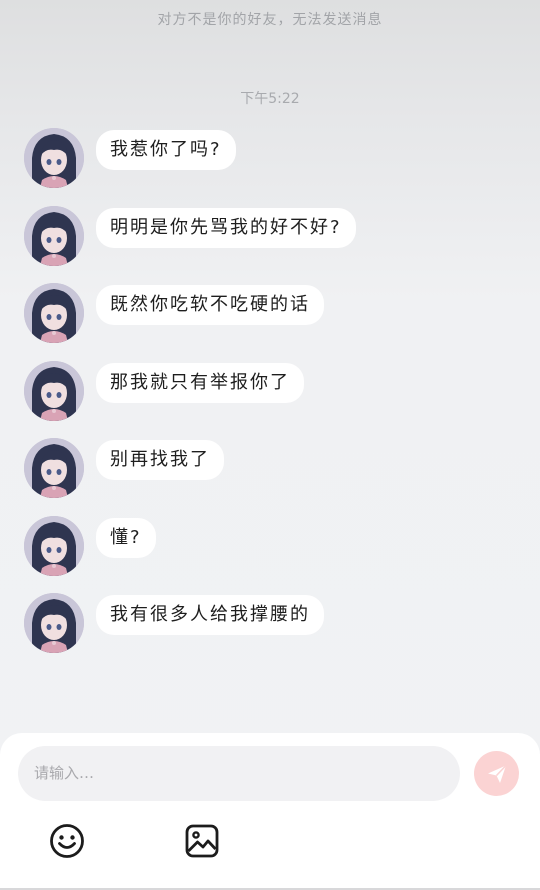 The width and height of the screenshot is (540, 890). I want to click on message-row: 别再找我了, so click(274, 477).